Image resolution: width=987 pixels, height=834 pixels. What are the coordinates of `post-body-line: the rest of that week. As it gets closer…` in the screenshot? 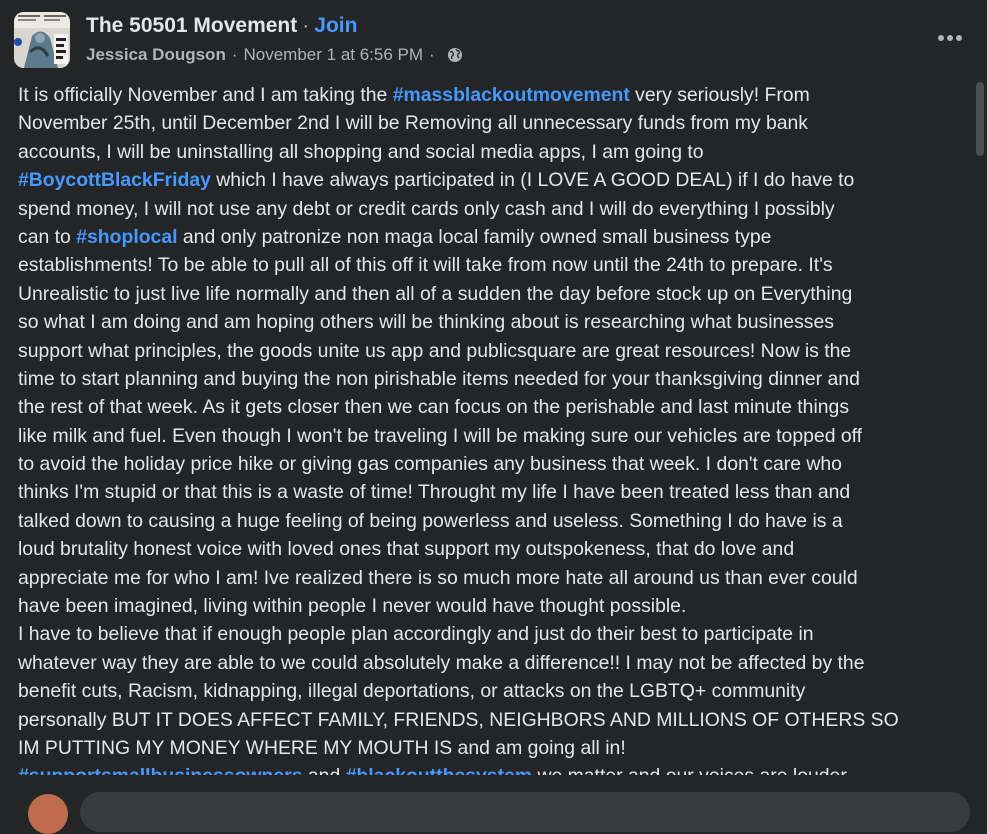 It's located at (497, 407).